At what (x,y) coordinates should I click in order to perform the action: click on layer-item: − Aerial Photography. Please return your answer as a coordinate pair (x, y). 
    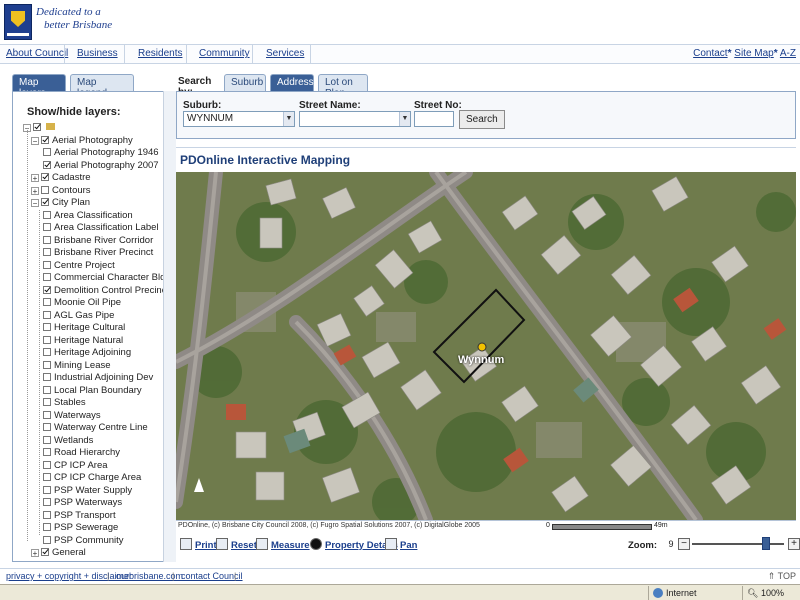
    Looking at the image, I should click on (82, 141).